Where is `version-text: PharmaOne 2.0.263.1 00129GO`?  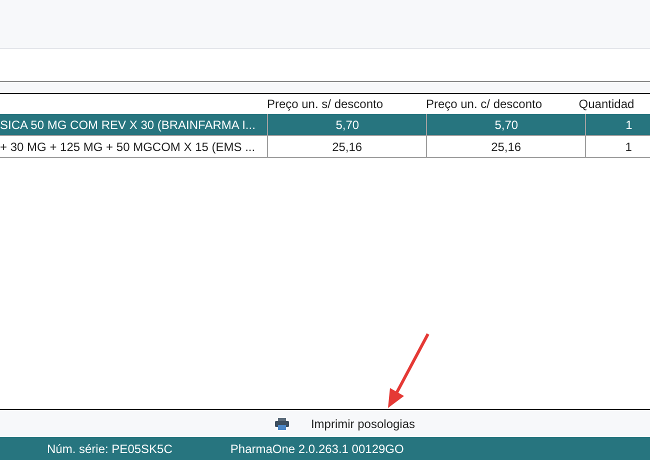
version-text: PharmaOne 2.0.263.1 00129GO is located at coordinates (317, 449).